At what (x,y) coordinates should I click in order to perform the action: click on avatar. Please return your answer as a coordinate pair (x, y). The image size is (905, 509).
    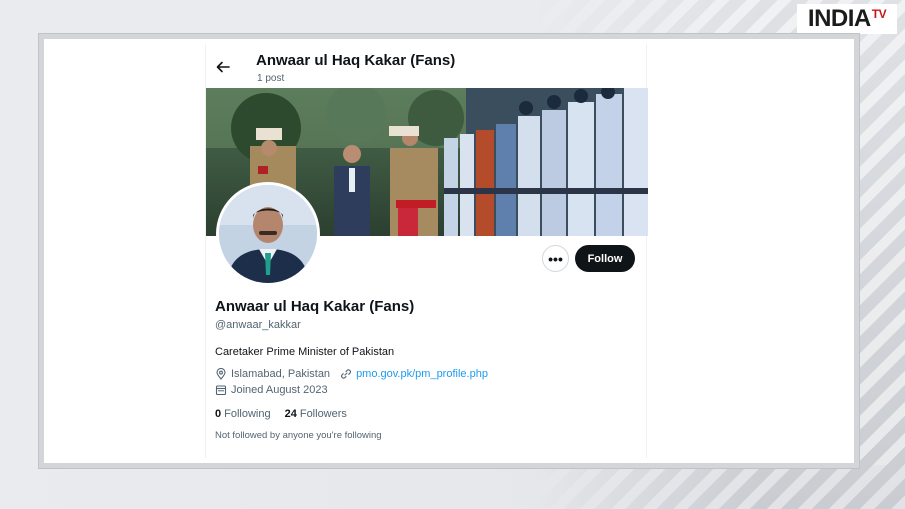
    Looking at the image, I should click on (268, 234).